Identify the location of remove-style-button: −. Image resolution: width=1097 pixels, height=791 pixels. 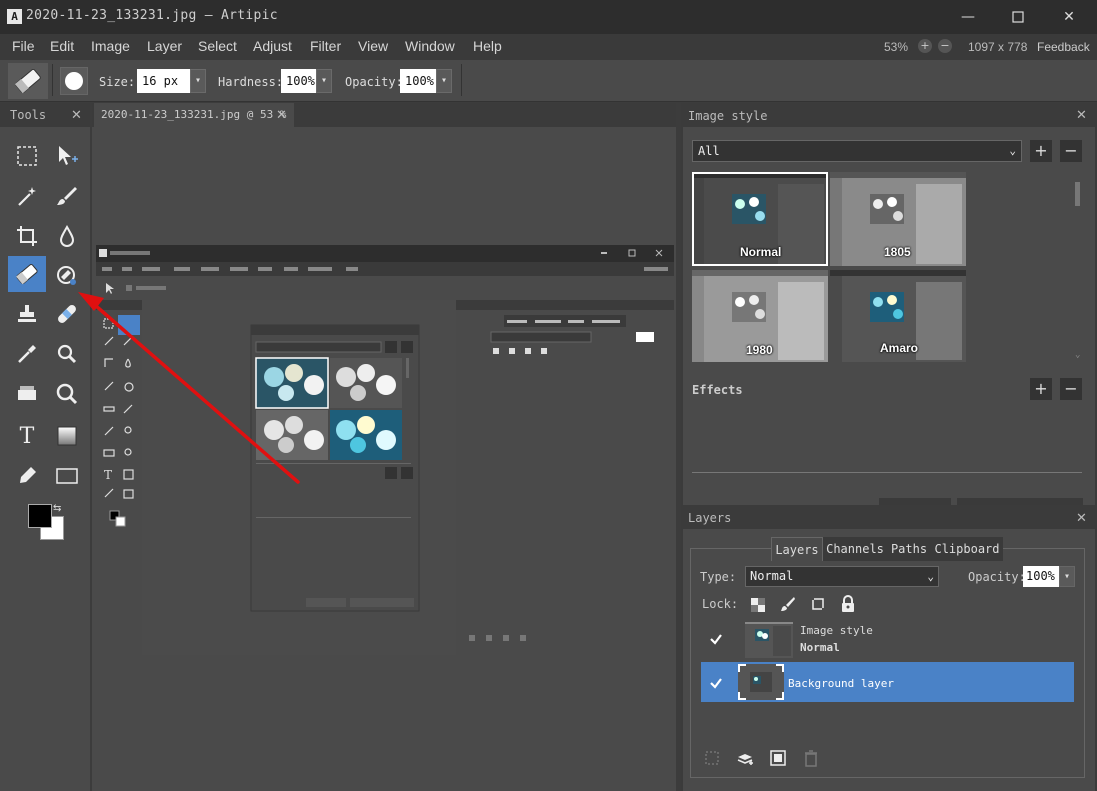
(1071, 151).